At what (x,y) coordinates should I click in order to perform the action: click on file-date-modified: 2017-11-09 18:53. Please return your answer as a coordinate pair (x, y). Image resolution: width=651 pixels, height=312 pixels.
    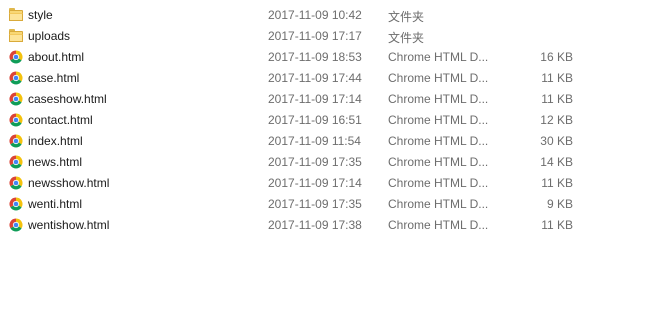
    Looking at the image, I should click on (315, 57).